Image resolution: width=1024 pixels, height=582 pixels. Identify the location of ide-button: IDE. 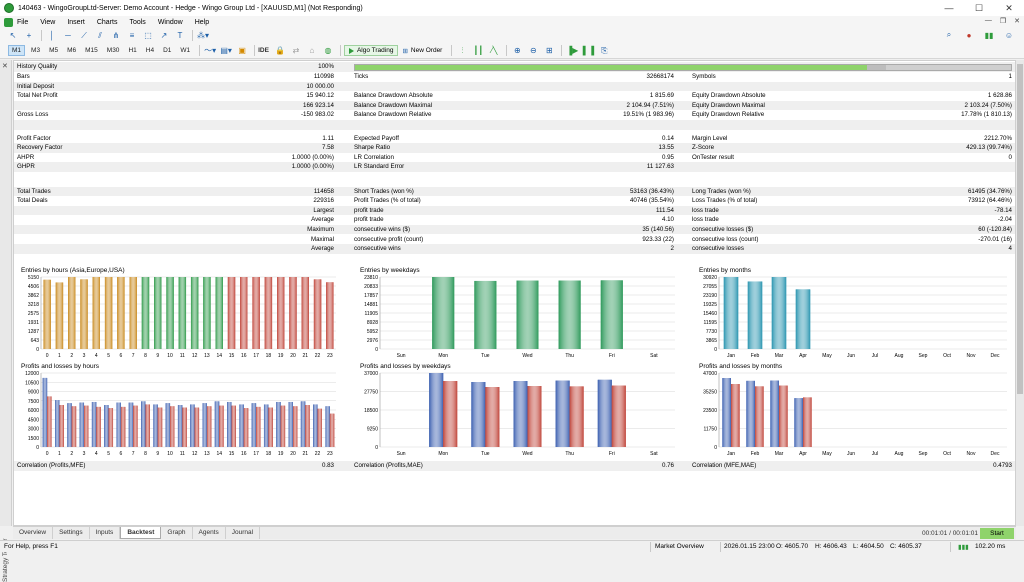
(263, 50).